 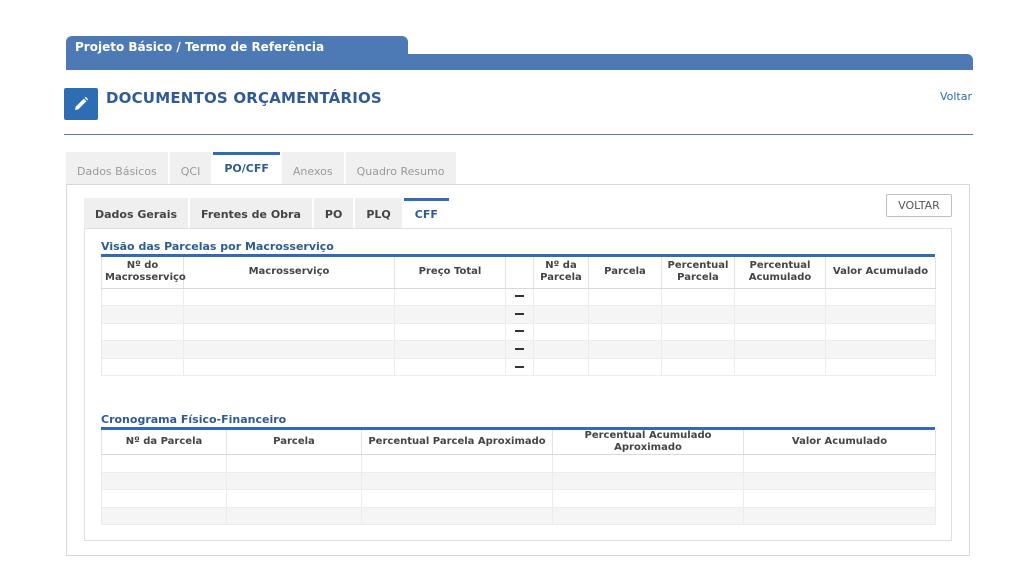 I want to click on col-header: Percentual Acumulado Aproximado, so click(x=648, y=442).